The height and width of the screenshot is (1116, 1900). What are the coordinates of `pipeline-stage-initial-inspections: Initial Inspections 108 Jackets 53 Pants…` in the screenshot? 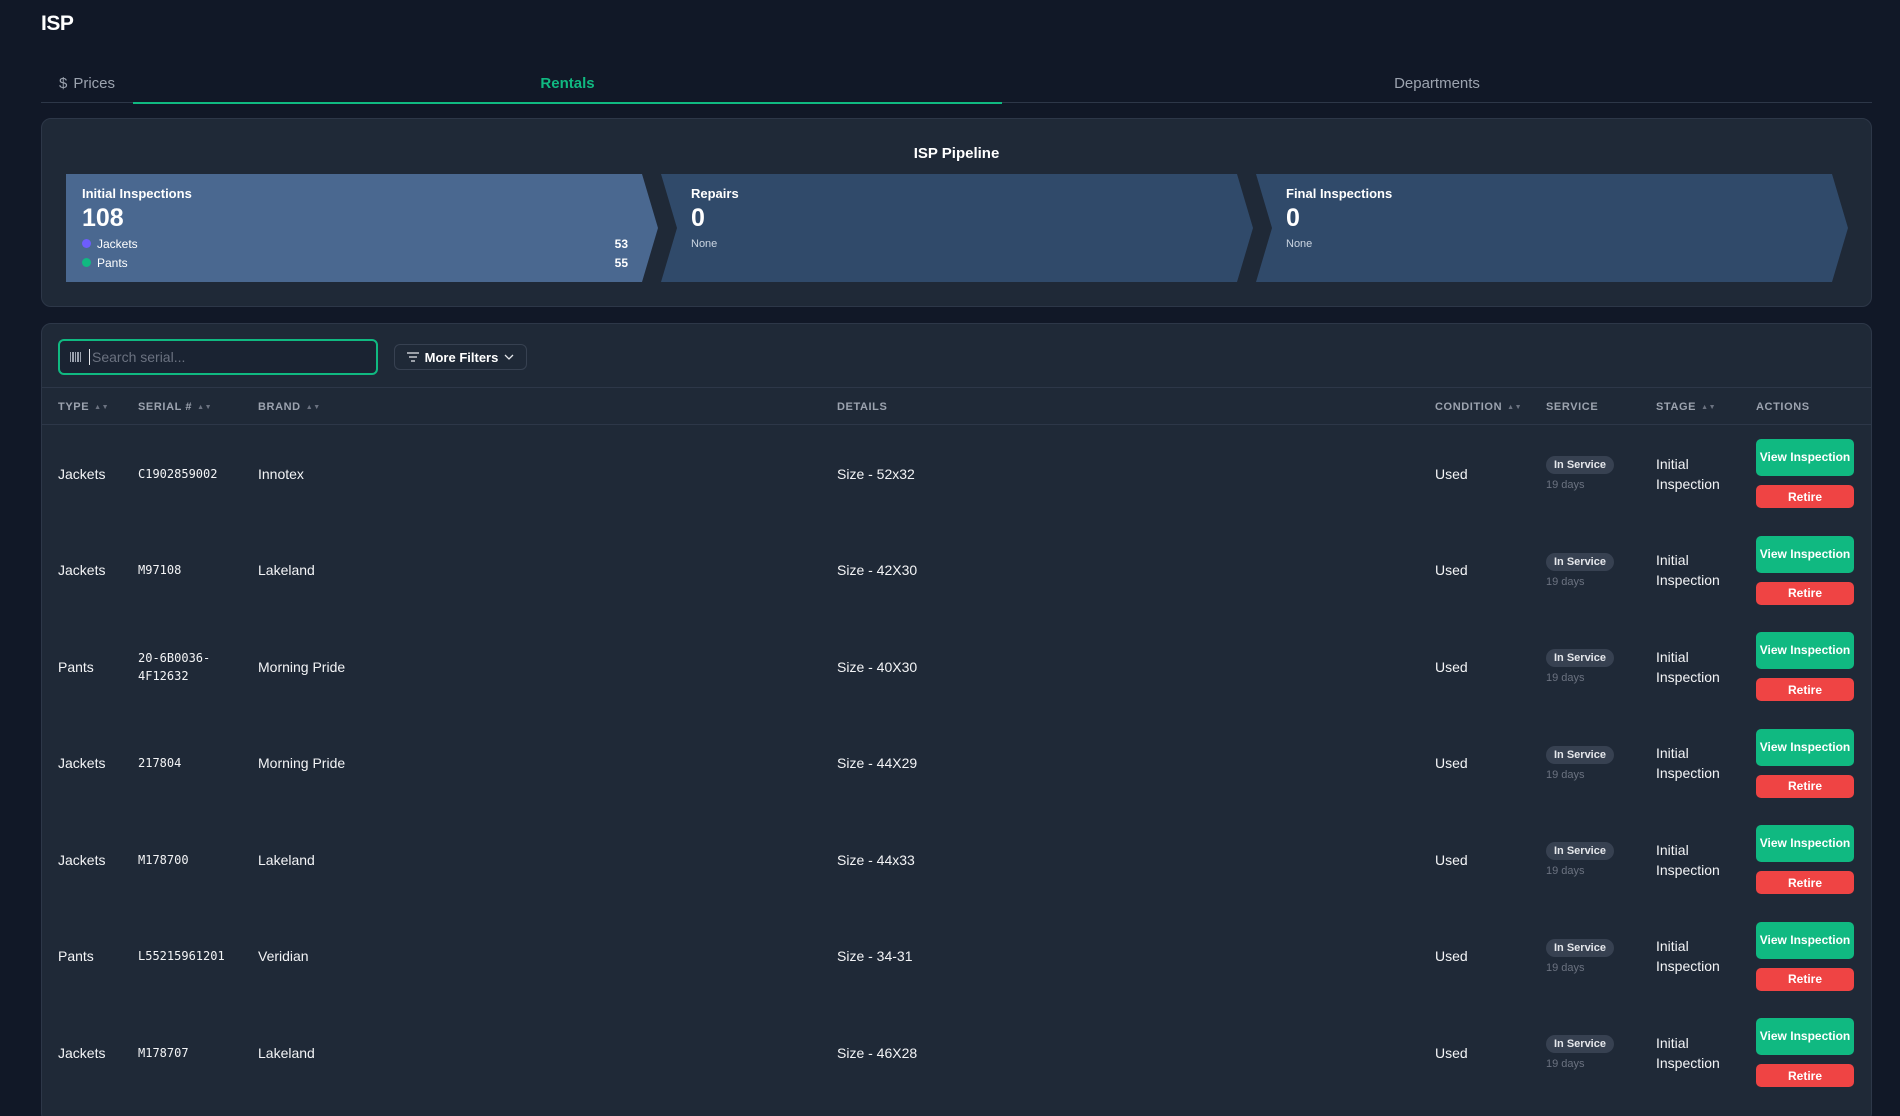 It's located at (362, 228).